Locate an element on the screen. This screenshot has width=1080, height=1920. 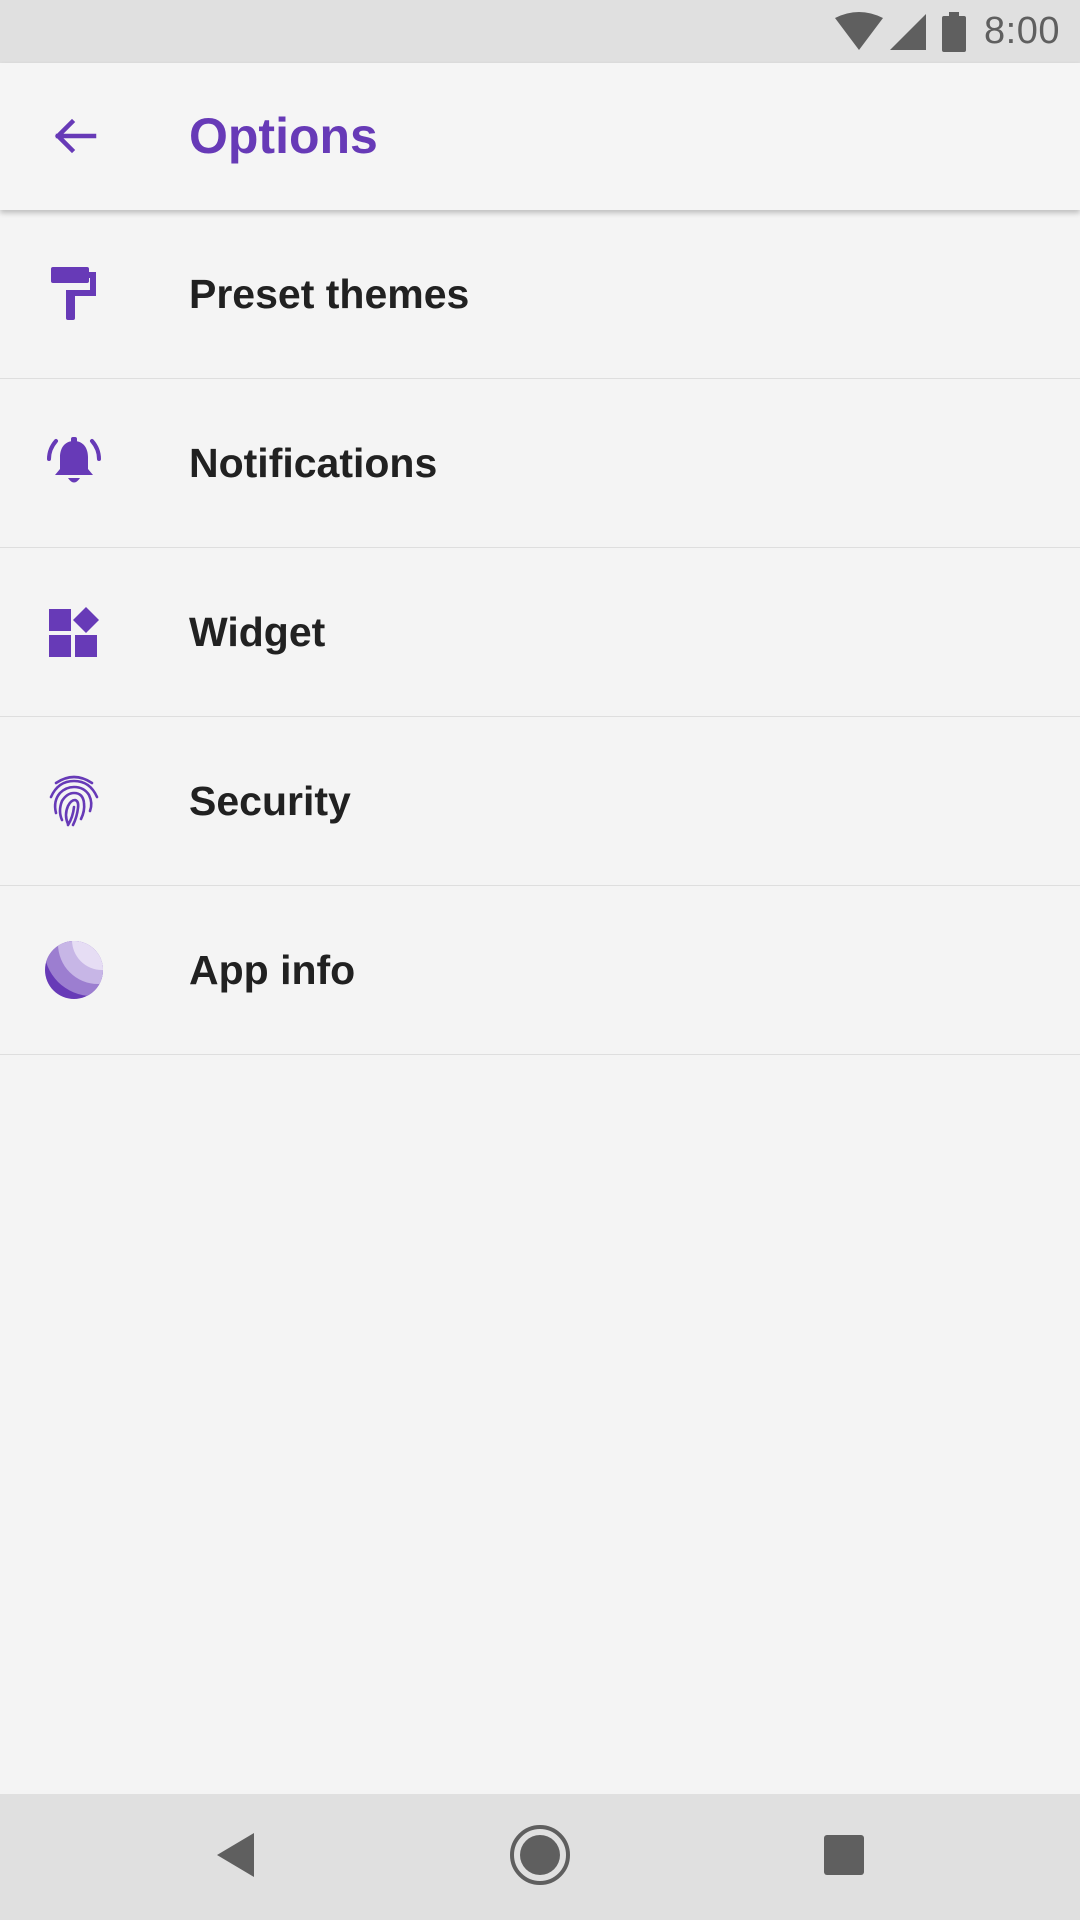
back-button is located at coordinates (74, 138).